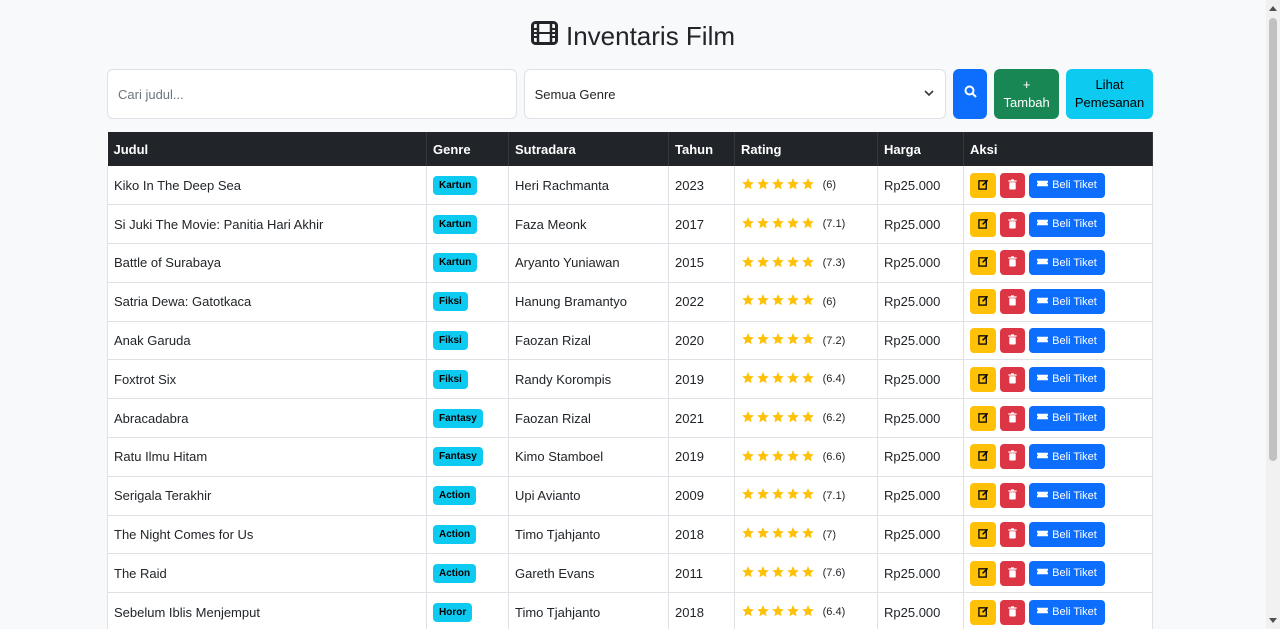  Describe the element at coordinates (834, 340) in the screenshot. I see `rating-score: (7.2)` at that location.